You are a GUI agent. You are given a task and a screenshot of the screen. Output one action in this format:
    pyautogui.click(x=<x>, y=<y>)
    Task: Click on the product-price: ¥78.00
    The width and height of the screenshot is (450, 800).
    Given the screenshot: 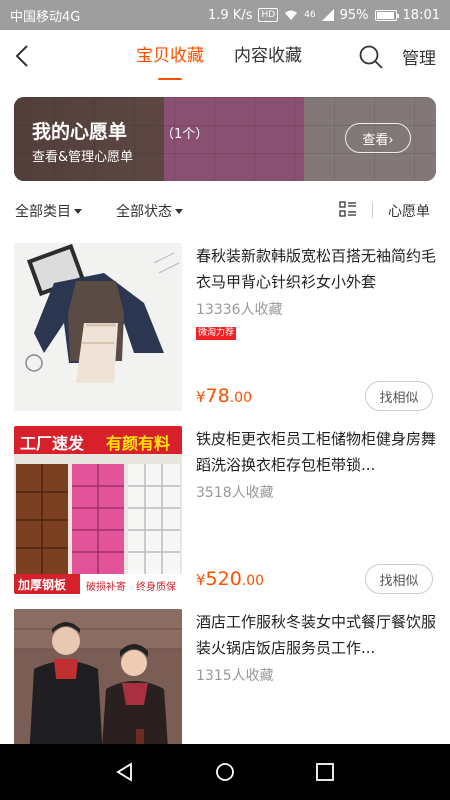 What is the action you would take?
    pyautogui.click(x=224, y=396)
    